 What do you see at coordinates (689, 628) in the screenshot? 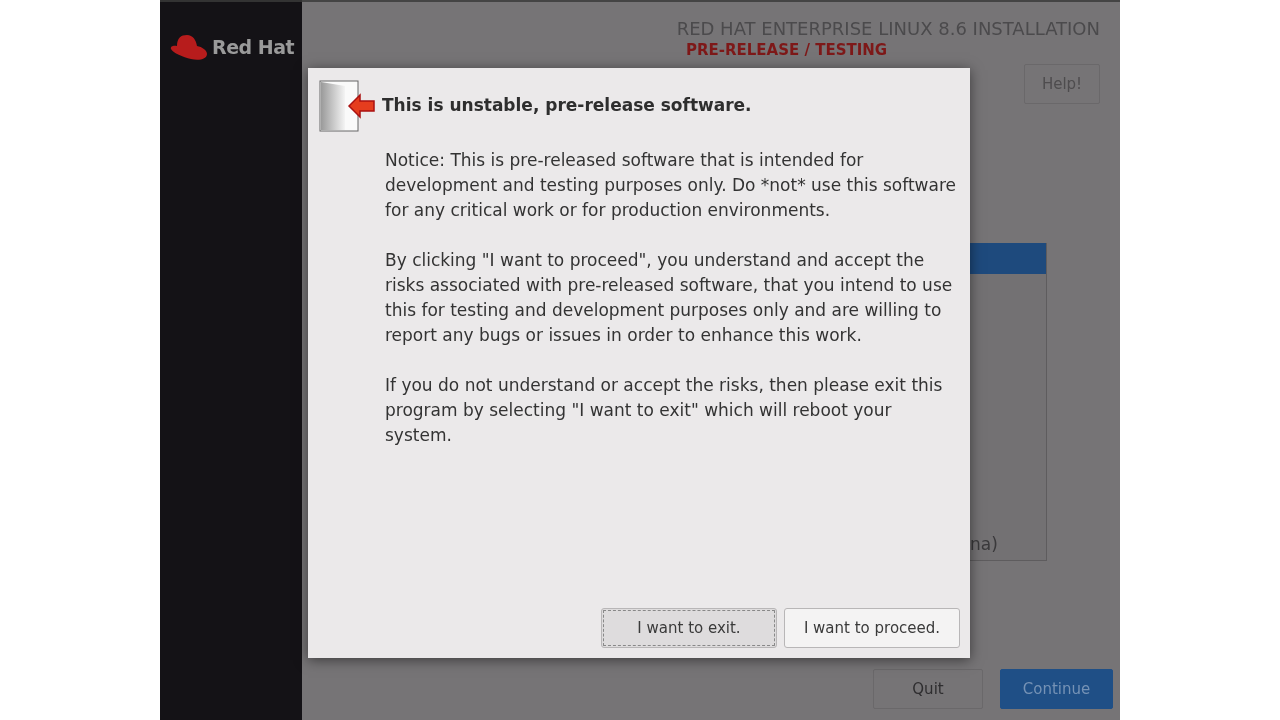
I see `exit-button: I want to exit.` at bounding box center [689, 628].